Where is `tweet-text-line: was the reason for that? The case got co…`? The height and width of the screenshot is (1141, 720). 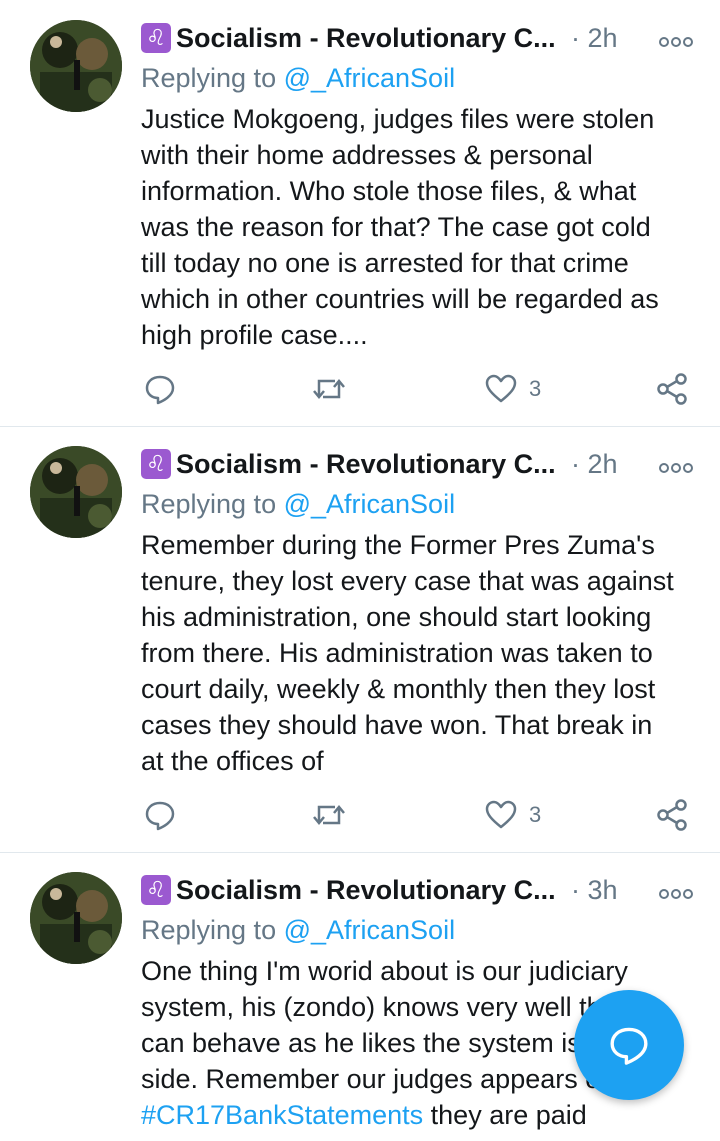 tweet-text-line: was the reason for that? The case got co… is located at coordinates (396, 227).